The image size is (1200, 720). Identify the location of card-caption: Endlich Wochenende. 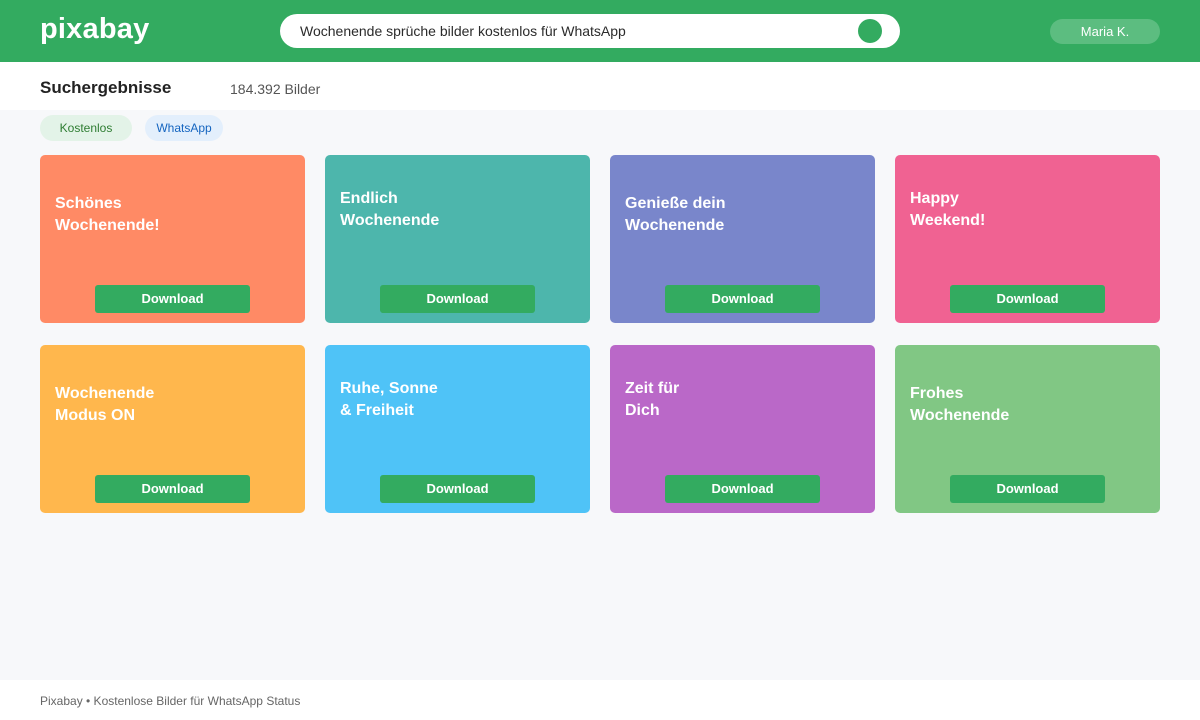
(390, 209).